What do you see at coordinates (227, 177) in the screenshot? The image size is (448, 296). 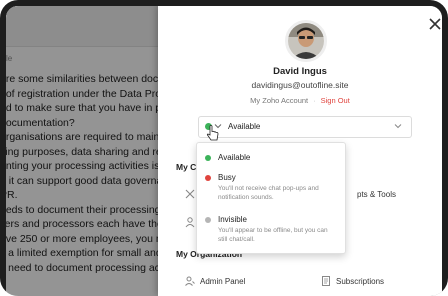 I see `status-option-label: Busy` at bounding box center [227, 177].